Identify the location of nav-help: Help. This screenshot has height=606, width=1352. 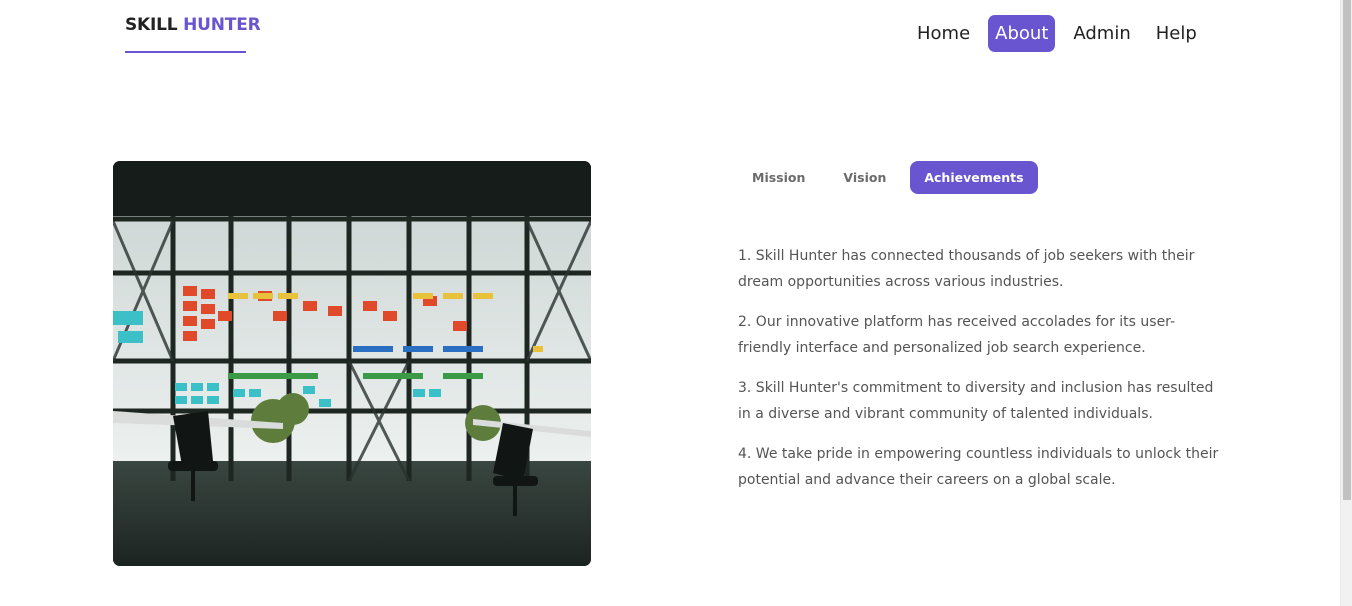
(1176, 33).